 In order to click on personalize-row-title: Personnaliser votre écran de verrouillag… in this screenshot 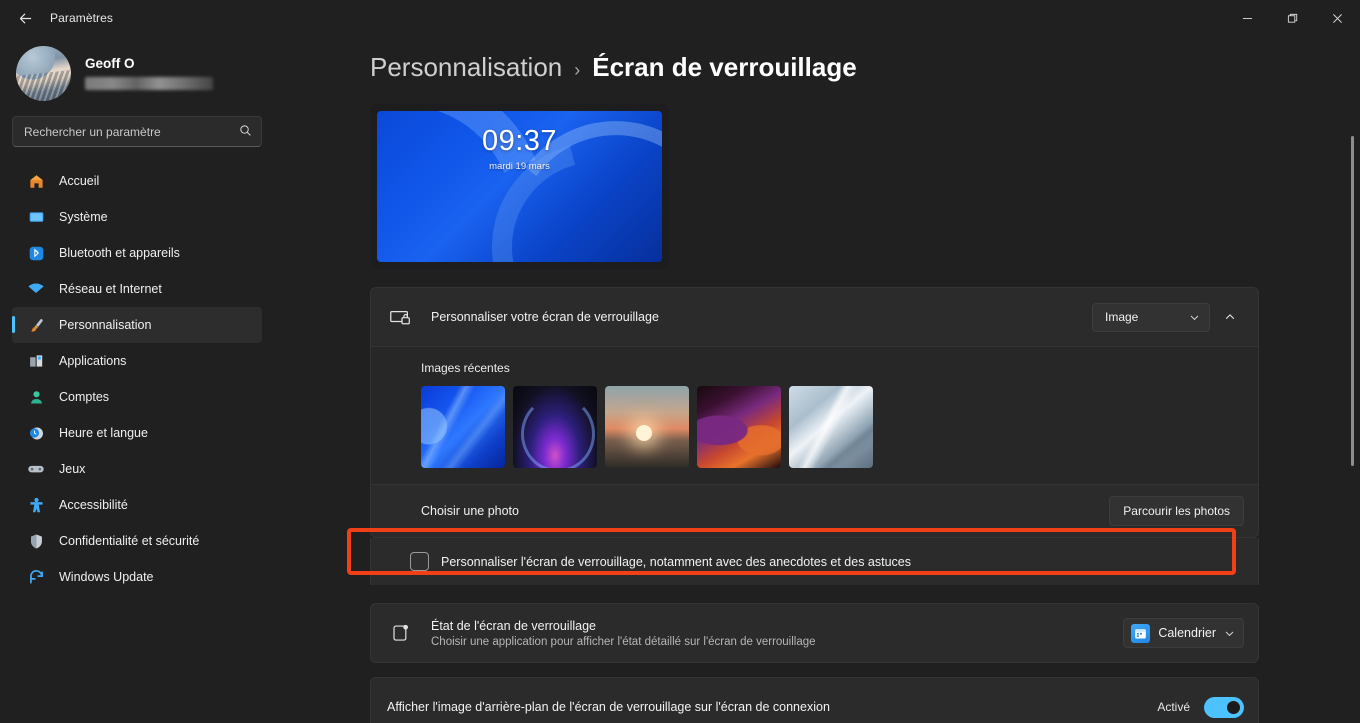, I will do `click(545, 317)`.